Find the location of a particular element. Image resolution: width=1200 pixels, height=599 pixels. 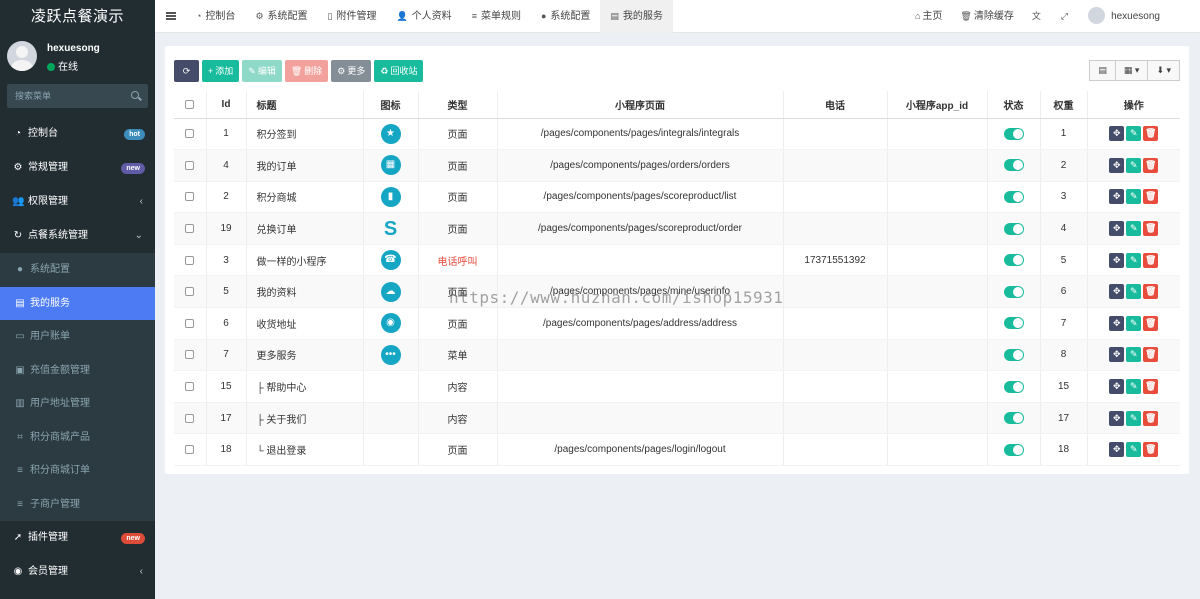

sidebar-item-sidebar-submenu-4: ▥ 用户地址管理 is located at coordinates (77, 404).